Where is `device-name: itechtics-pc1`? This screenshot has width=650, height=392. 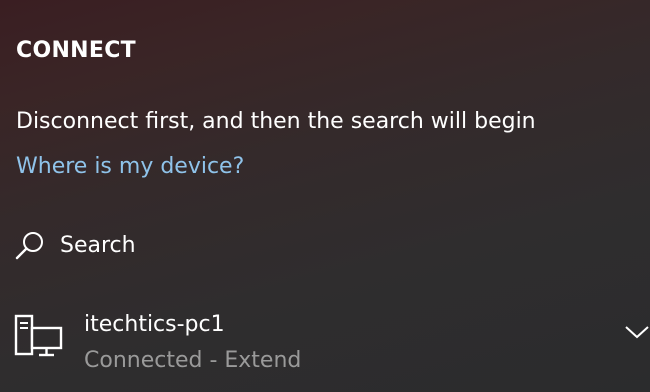
device-name: itechtics-pc1 is located at coordinates (154, 324).